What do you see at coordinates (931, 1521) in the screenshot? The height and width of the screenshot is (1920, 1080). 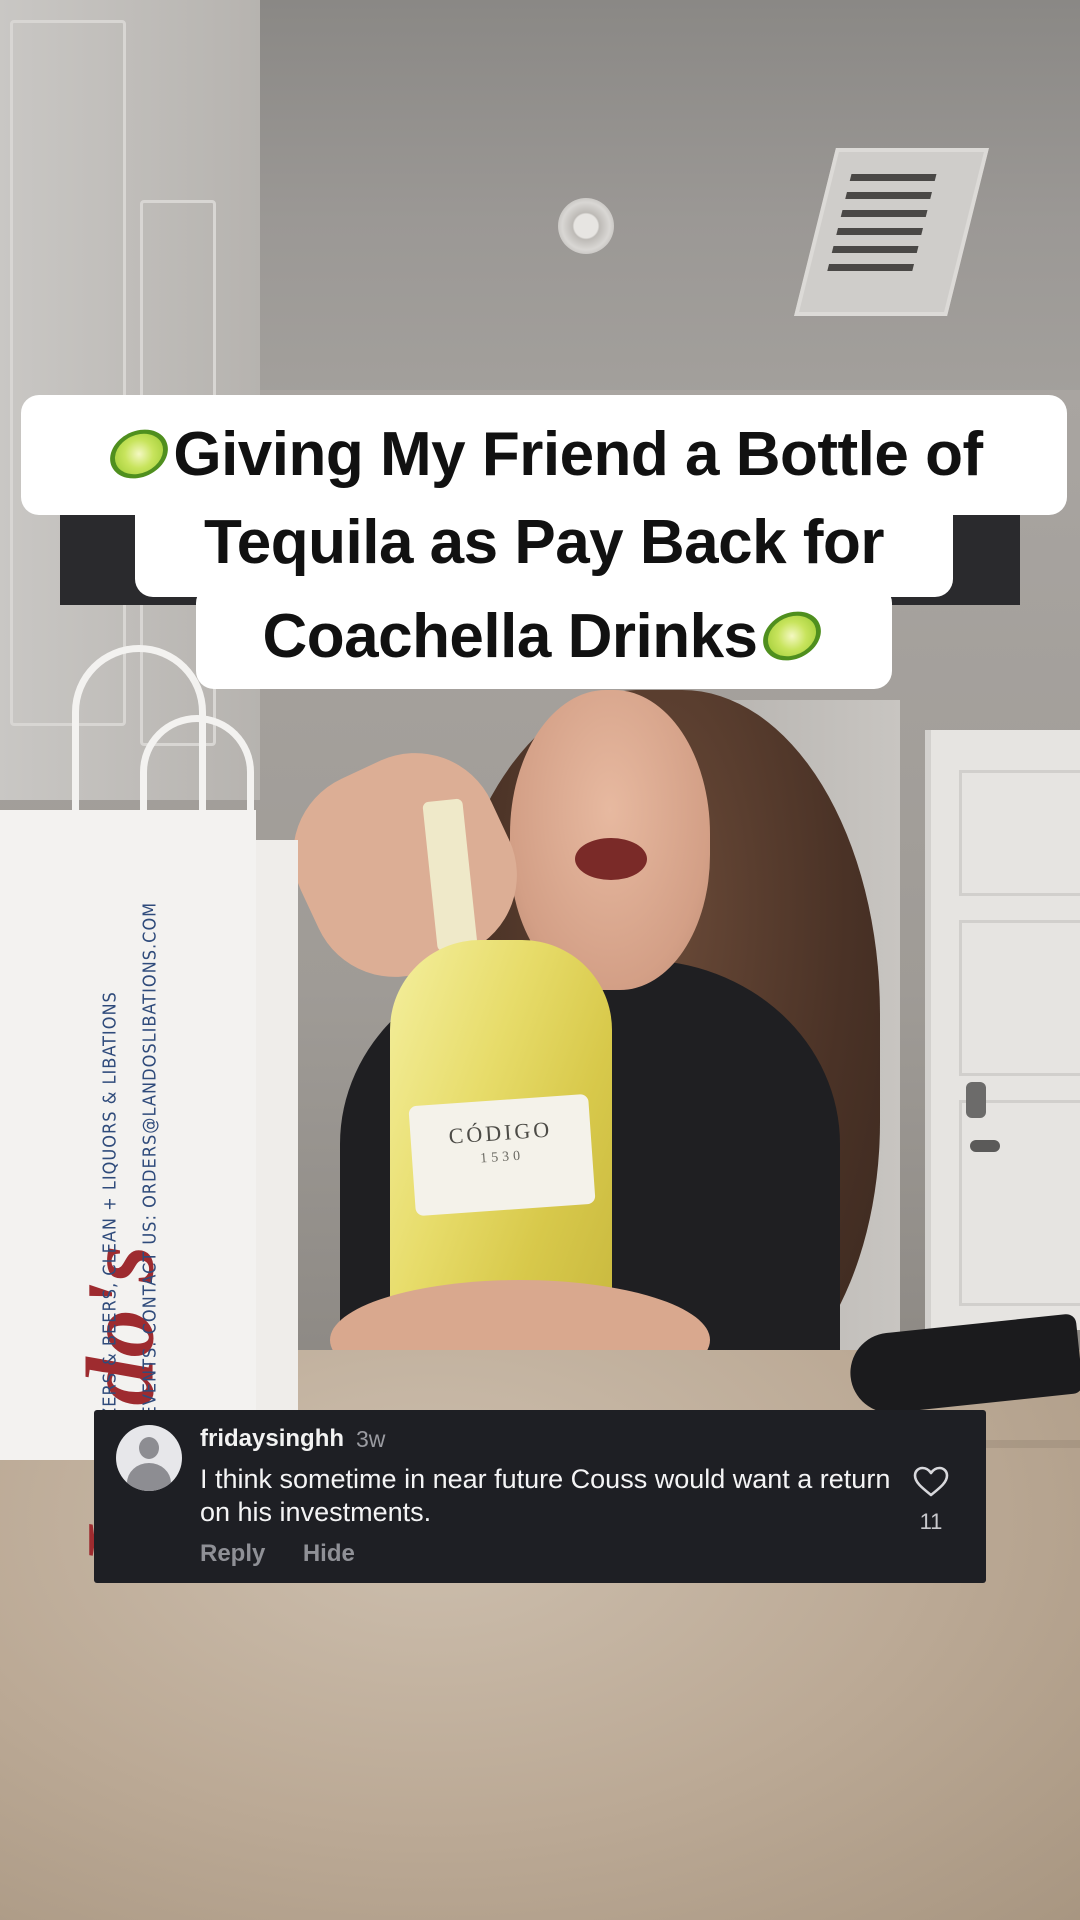 I see `like-count: 11` at bounding box center [931, 1521].